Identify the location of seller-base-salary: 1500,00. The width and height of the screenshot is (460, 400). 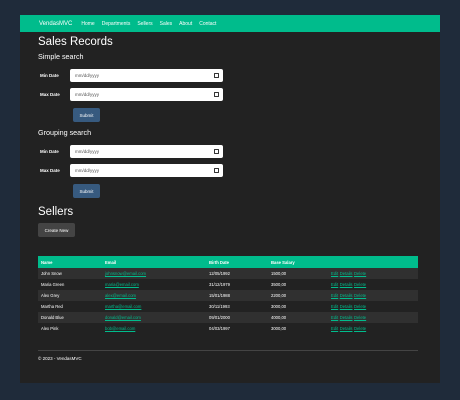
(298, 273).